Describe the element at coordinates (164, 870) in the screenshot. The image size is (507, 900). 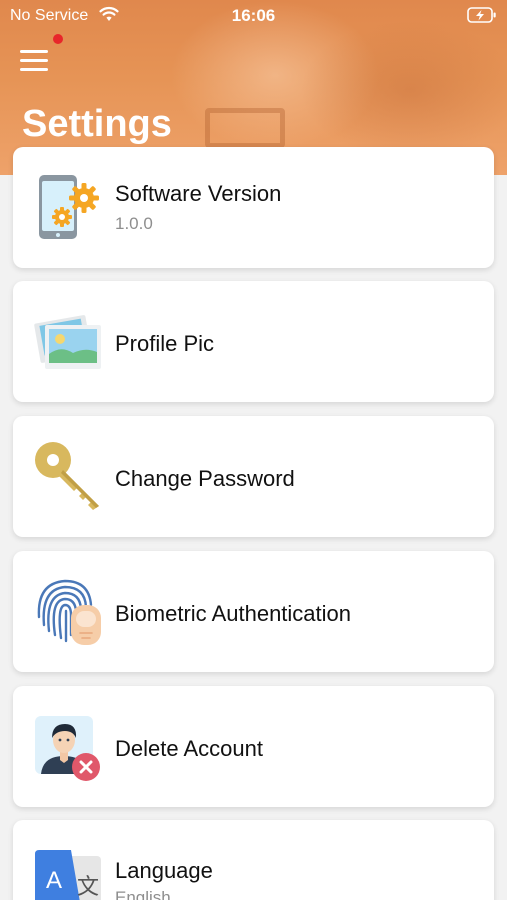
I see `settings-item-title: Language` at that location.